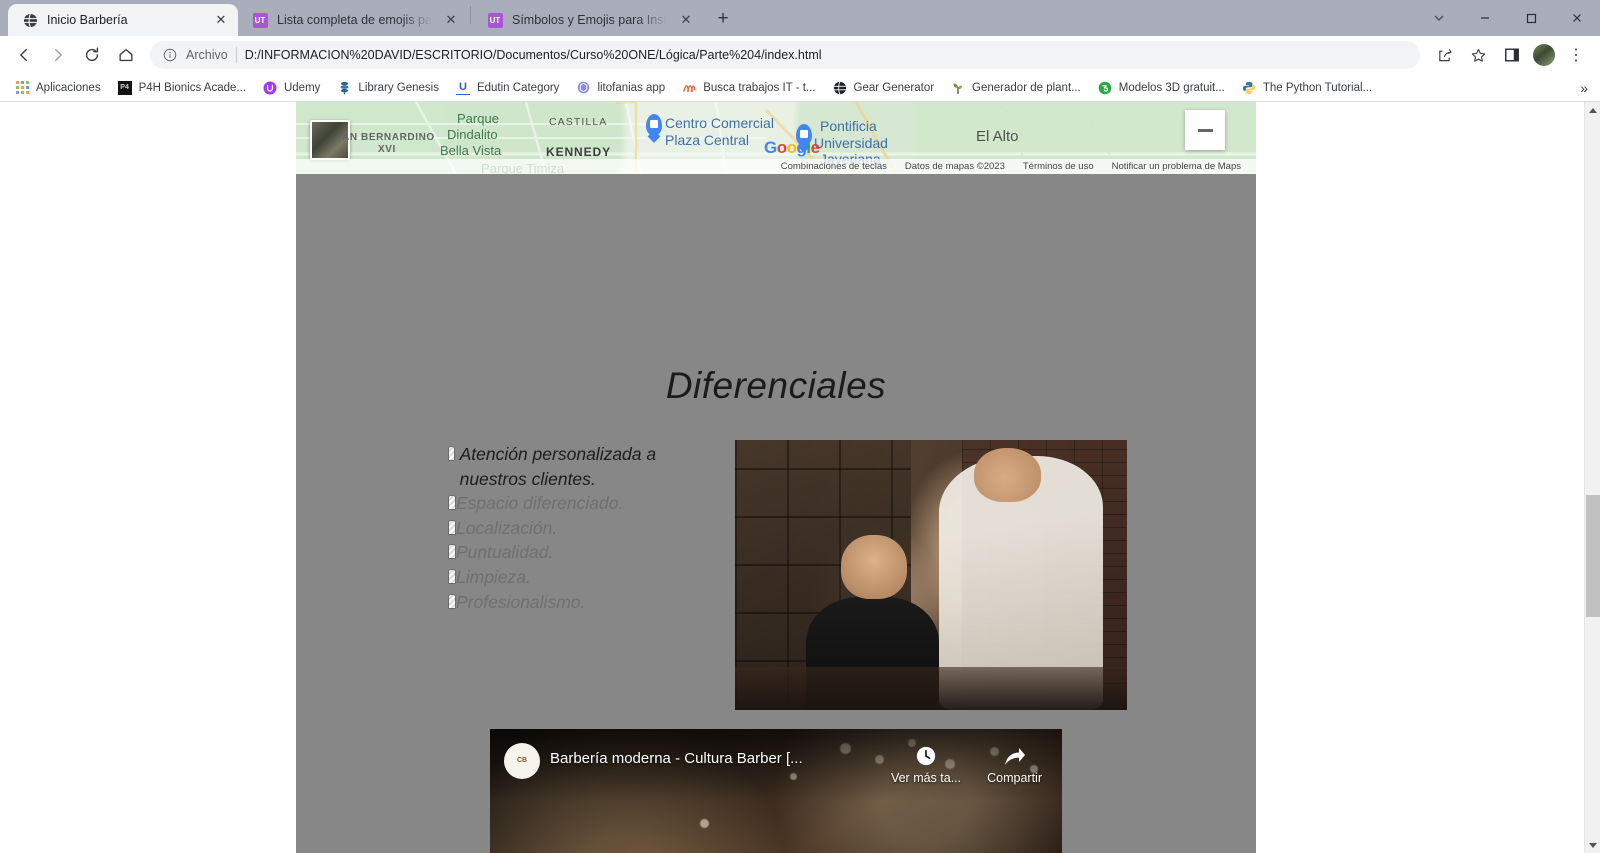 This screenshot has height=853, width=1600. What do you see at coordinates (24, 55) in the screenshot?
I see `back-icon` at bounding box center [24, 55].